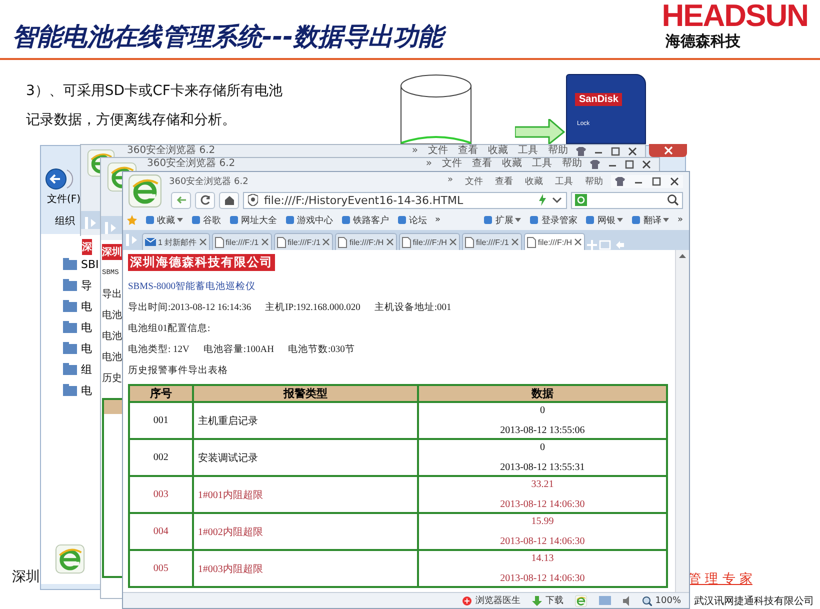 The image size is (820, 609). Describe the element at coordinates (656, 181) in the screenshot. I see `maximize-icon` at that location.